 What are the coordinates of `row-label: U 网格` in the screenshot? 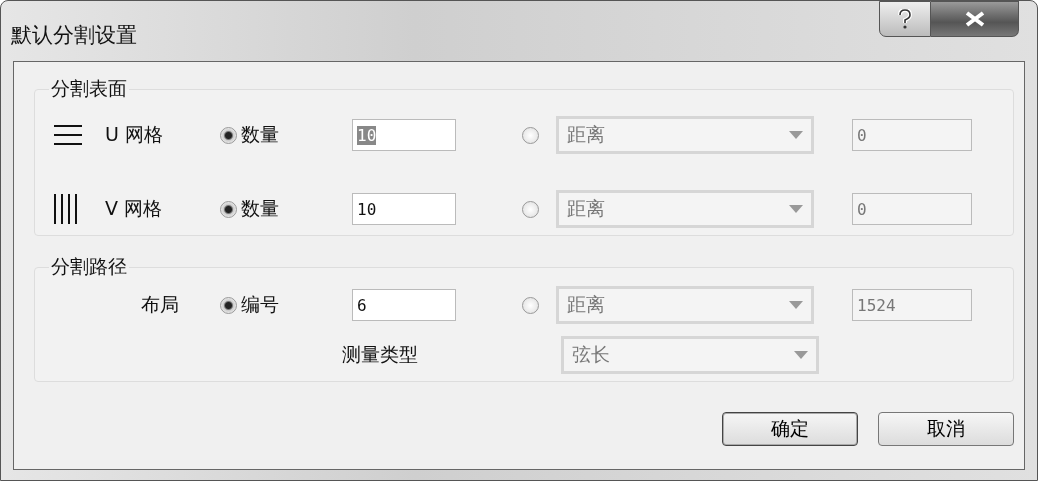 It's located at (134, 134).